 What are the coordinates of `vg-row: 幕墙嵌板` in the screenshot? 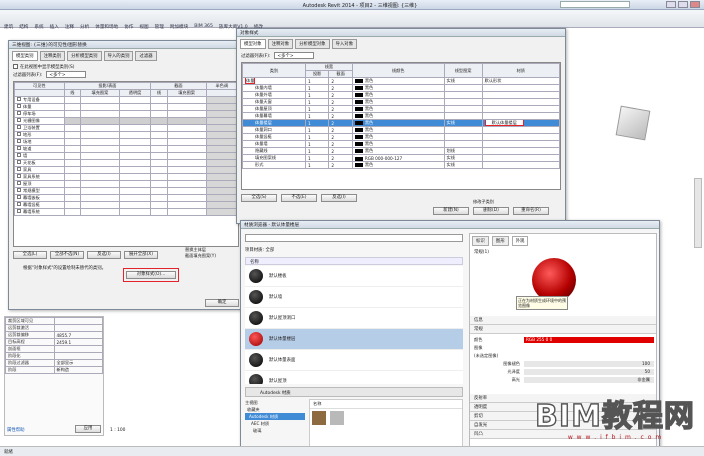 It's located at (126, 198).